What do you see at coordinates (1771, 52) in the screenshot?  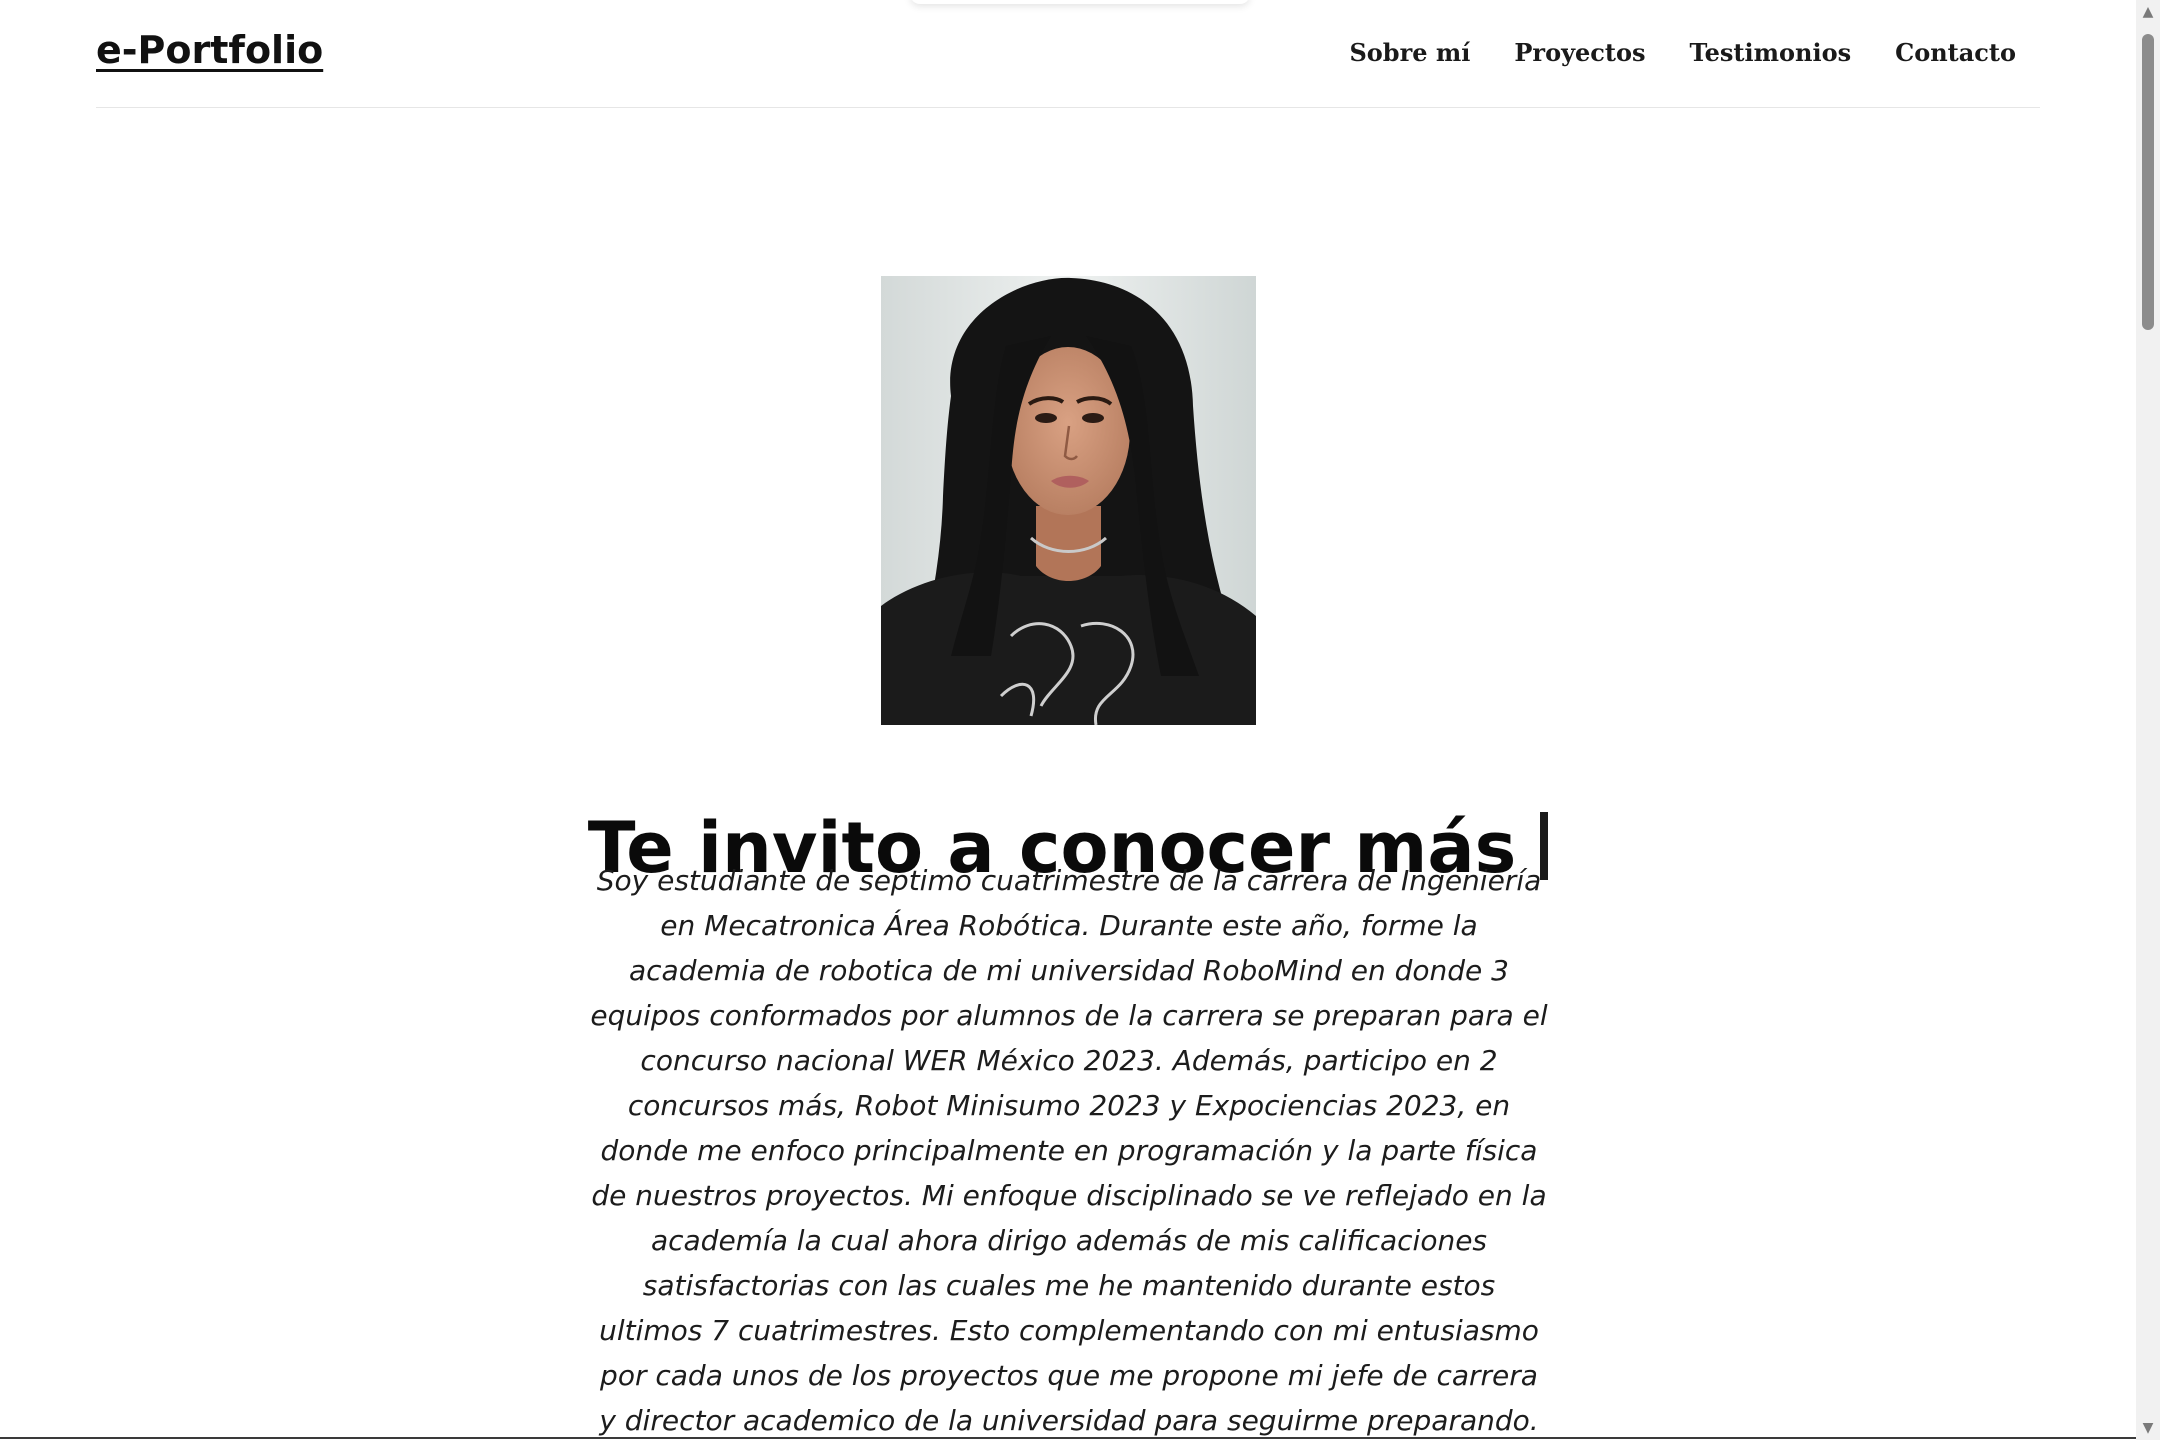 I see `nav-link-testimonios: Testimonios` at bounding box center [1771, 52].